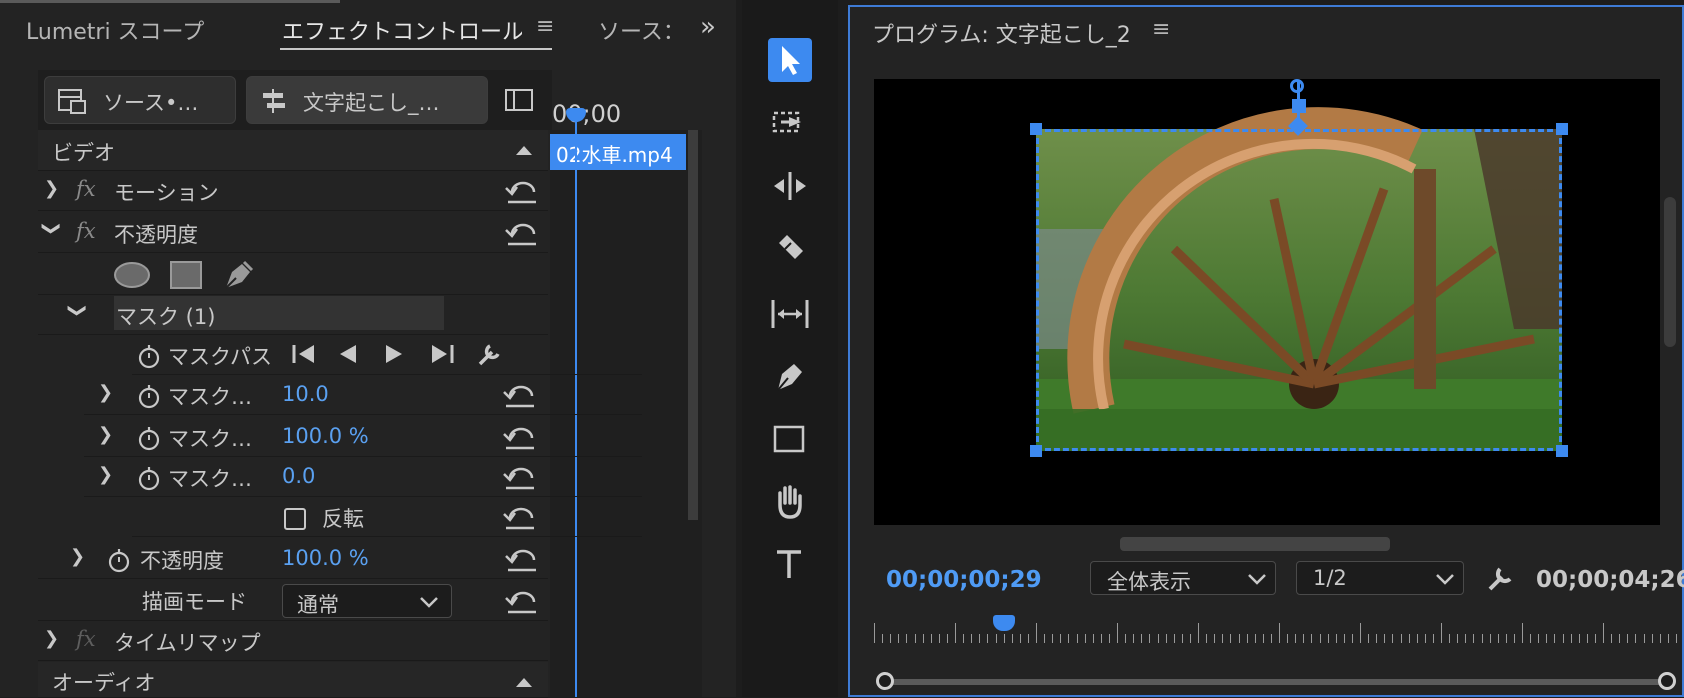  What do you see at coordinates (786, 122) in the screenshot?
I see `track-select-icon` at bounding box center [786, 122].